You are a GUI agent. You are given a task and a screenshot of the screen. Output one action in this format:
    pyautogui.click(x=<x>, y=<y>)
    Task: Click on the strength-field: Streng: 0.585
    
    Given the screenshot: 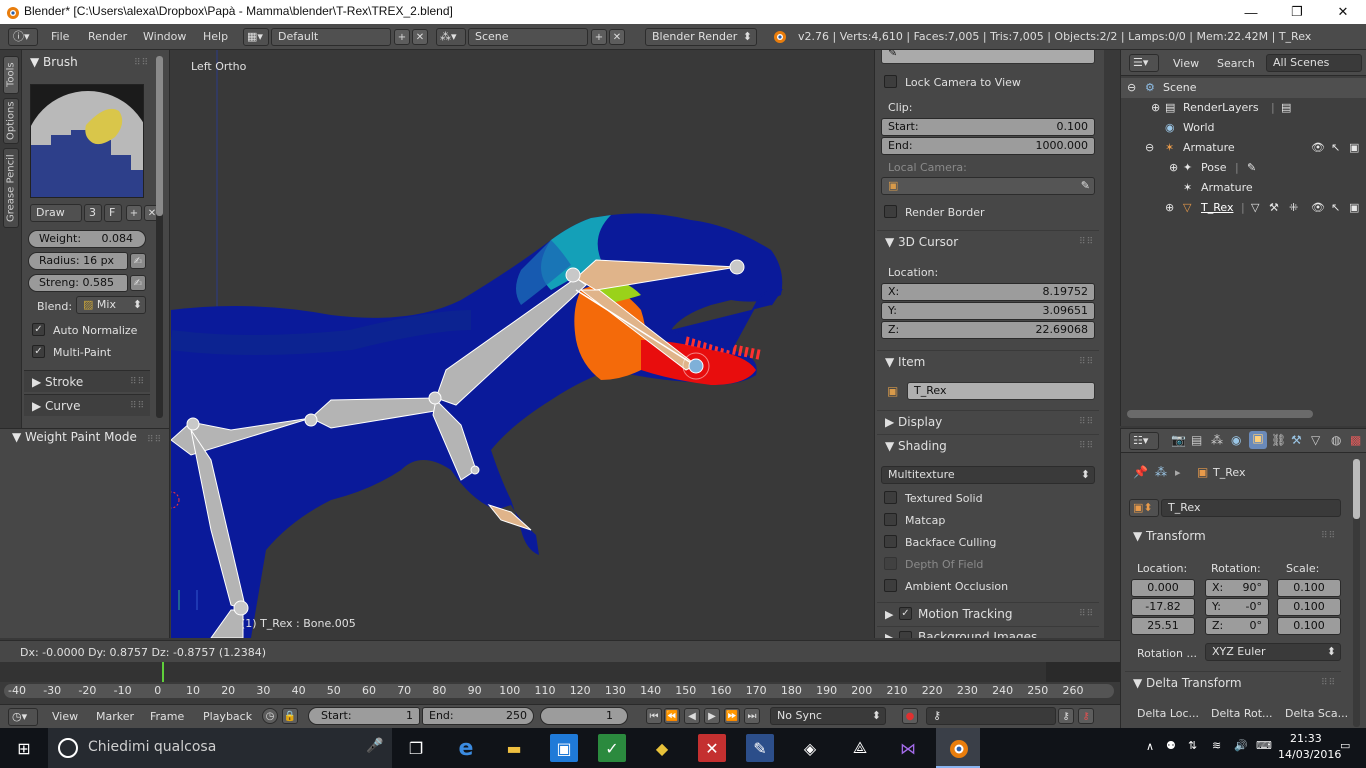 What is the action you would take?
    pyautogui.click(x=78, y=283)
    